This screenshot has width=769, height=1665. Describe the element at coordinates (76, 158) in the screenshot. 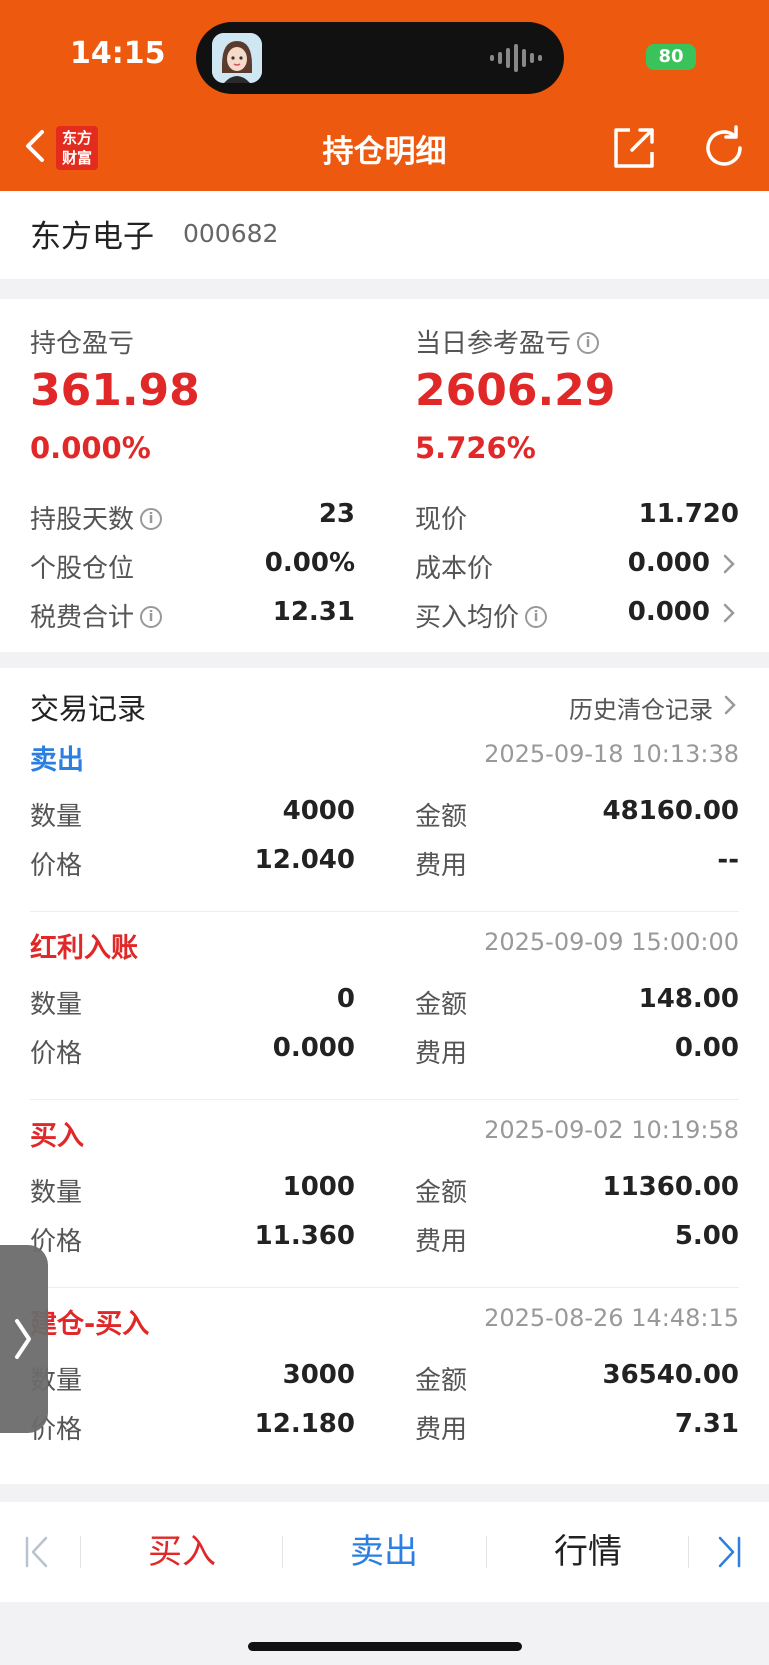

I see `logo-text-line2: 财富` at that location.